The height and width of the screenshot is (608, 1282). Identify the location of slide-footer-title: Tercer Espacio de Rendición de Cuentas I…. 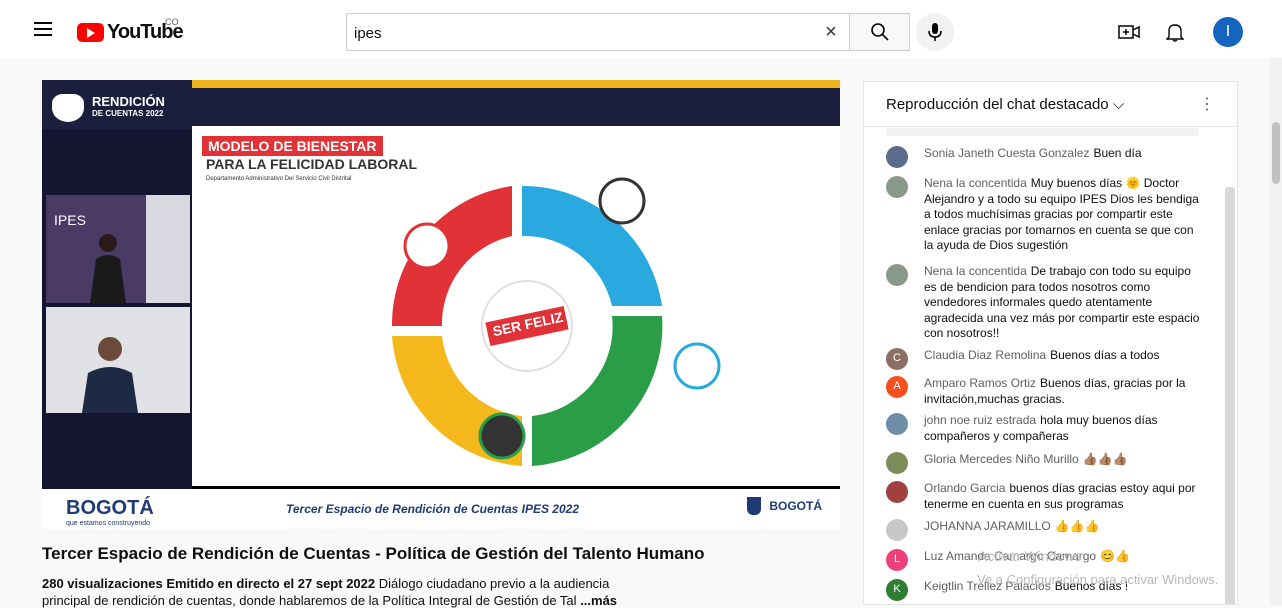
(432, 509).